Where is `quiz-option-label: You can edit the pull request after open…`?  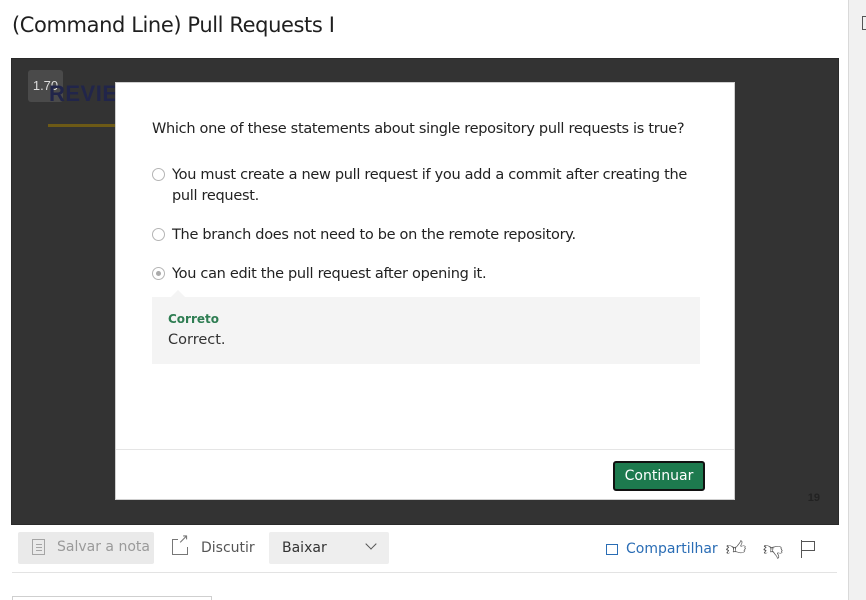 quiz-option-label: You can edit the pull request after open… is located at coordinates (329, 274).